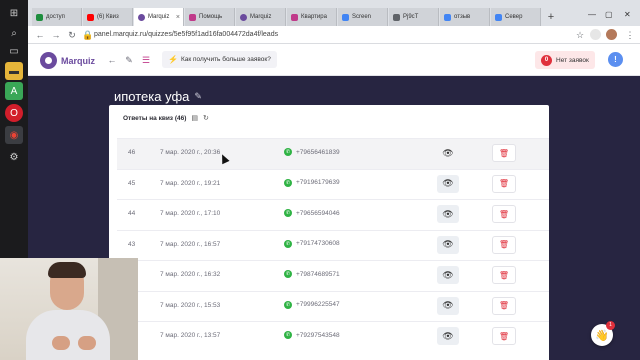 This screenshot has height=360, width=640. What do you see at coordinates (595, 34) in the screenshot?
I see `extension-icon` at bounding box center [595, 34].